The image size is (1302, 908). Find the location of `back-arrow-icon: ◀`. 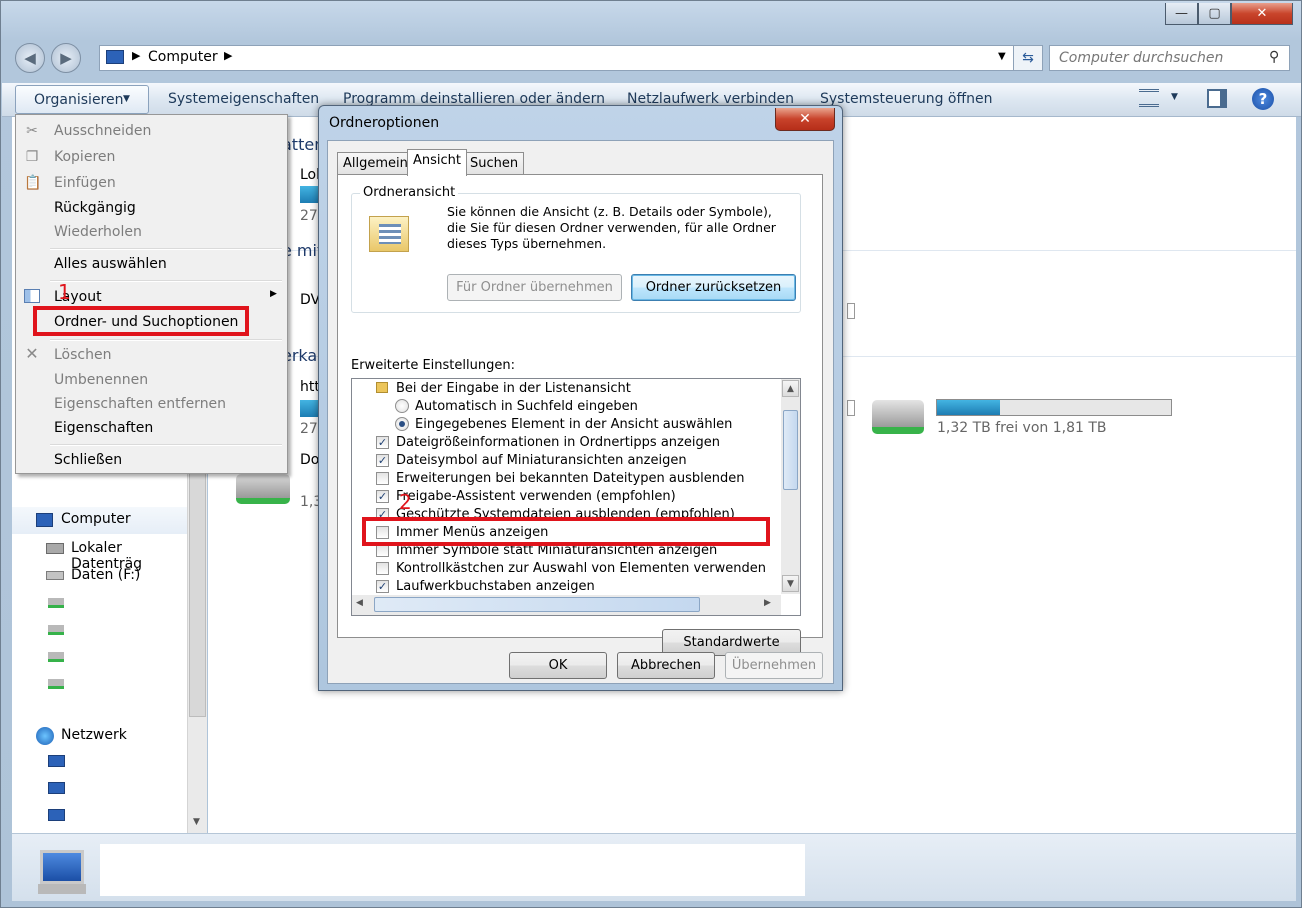

back-arrow-icon: ◀ is located at coordinates (30, 58).